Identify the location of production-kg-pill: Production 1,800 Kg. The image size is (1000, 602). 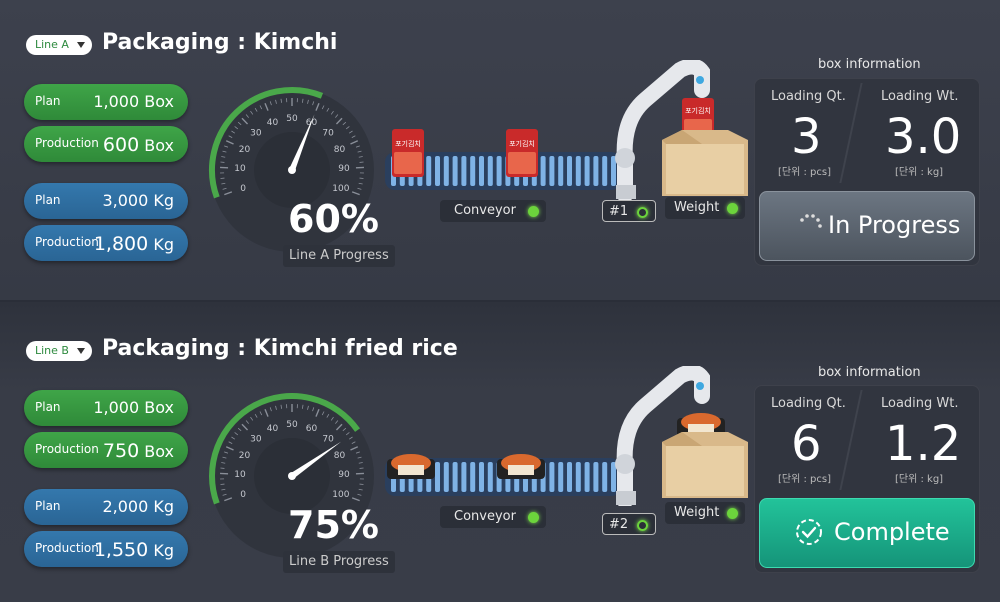
(106, 243).